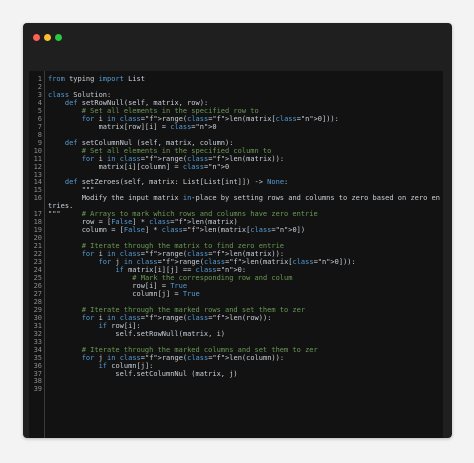 The image size is (474, 463). Describe the element at coordinates (39, 79) in the screenshot. I see `line-number: 1` at that location.